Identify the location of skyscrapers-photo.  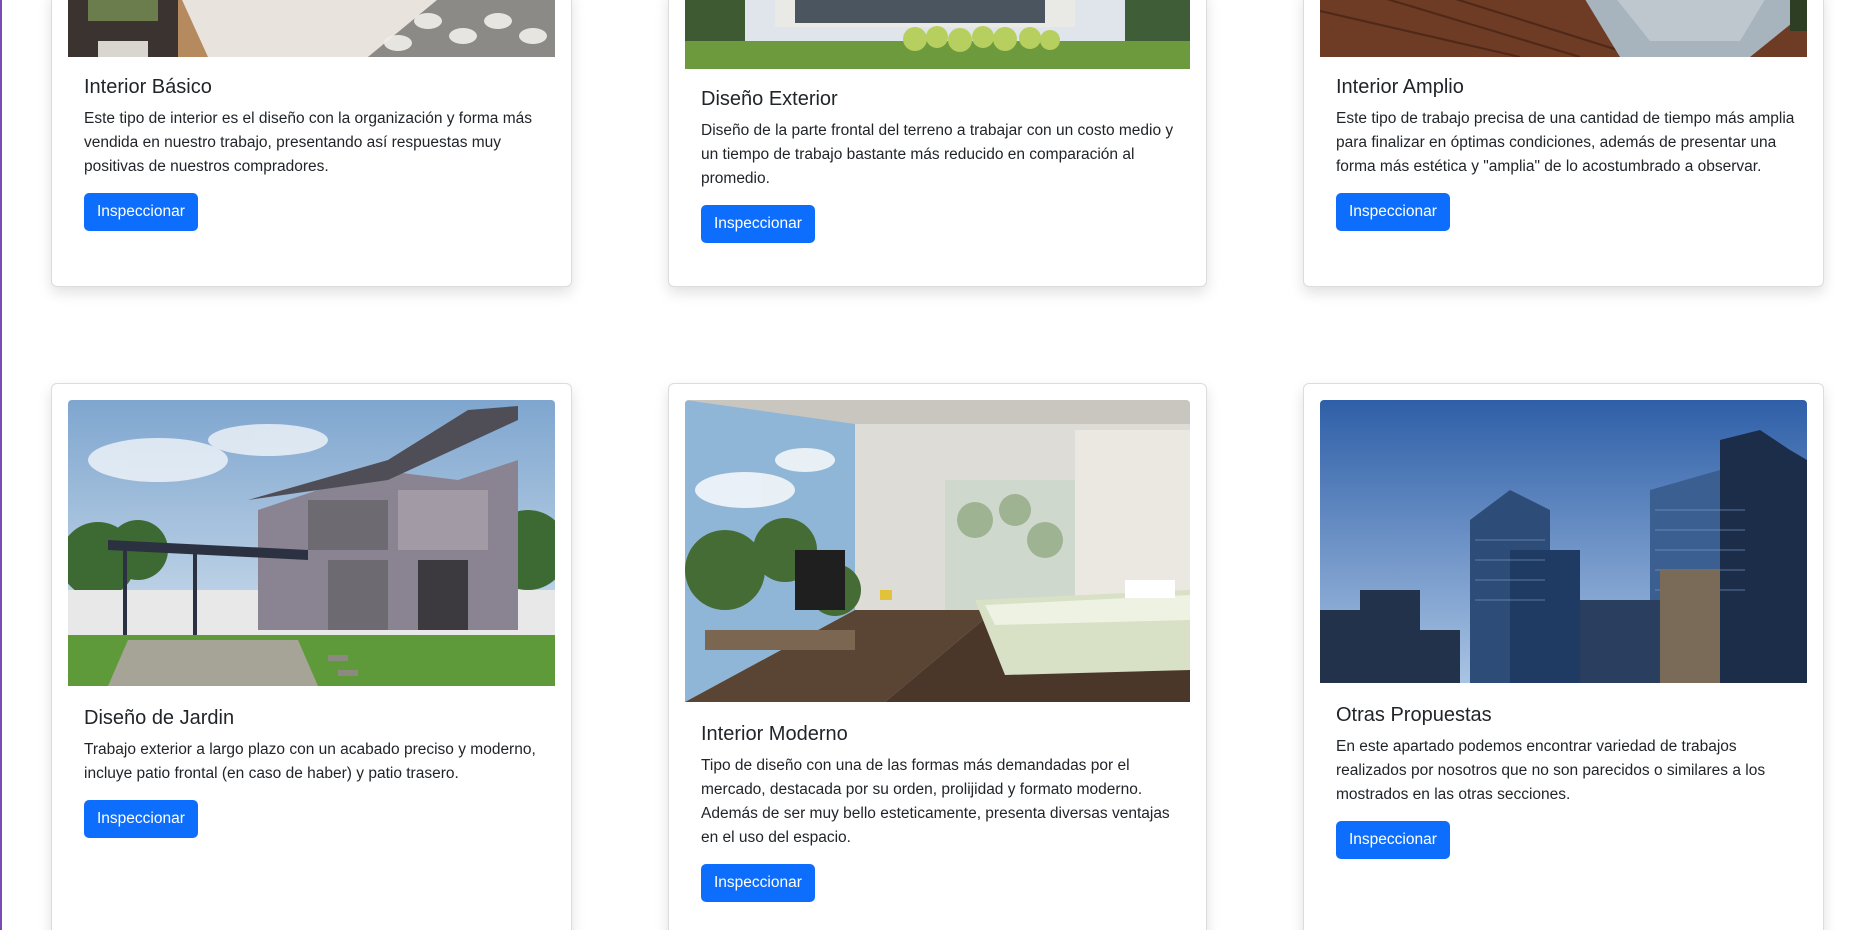
(1563, 541).